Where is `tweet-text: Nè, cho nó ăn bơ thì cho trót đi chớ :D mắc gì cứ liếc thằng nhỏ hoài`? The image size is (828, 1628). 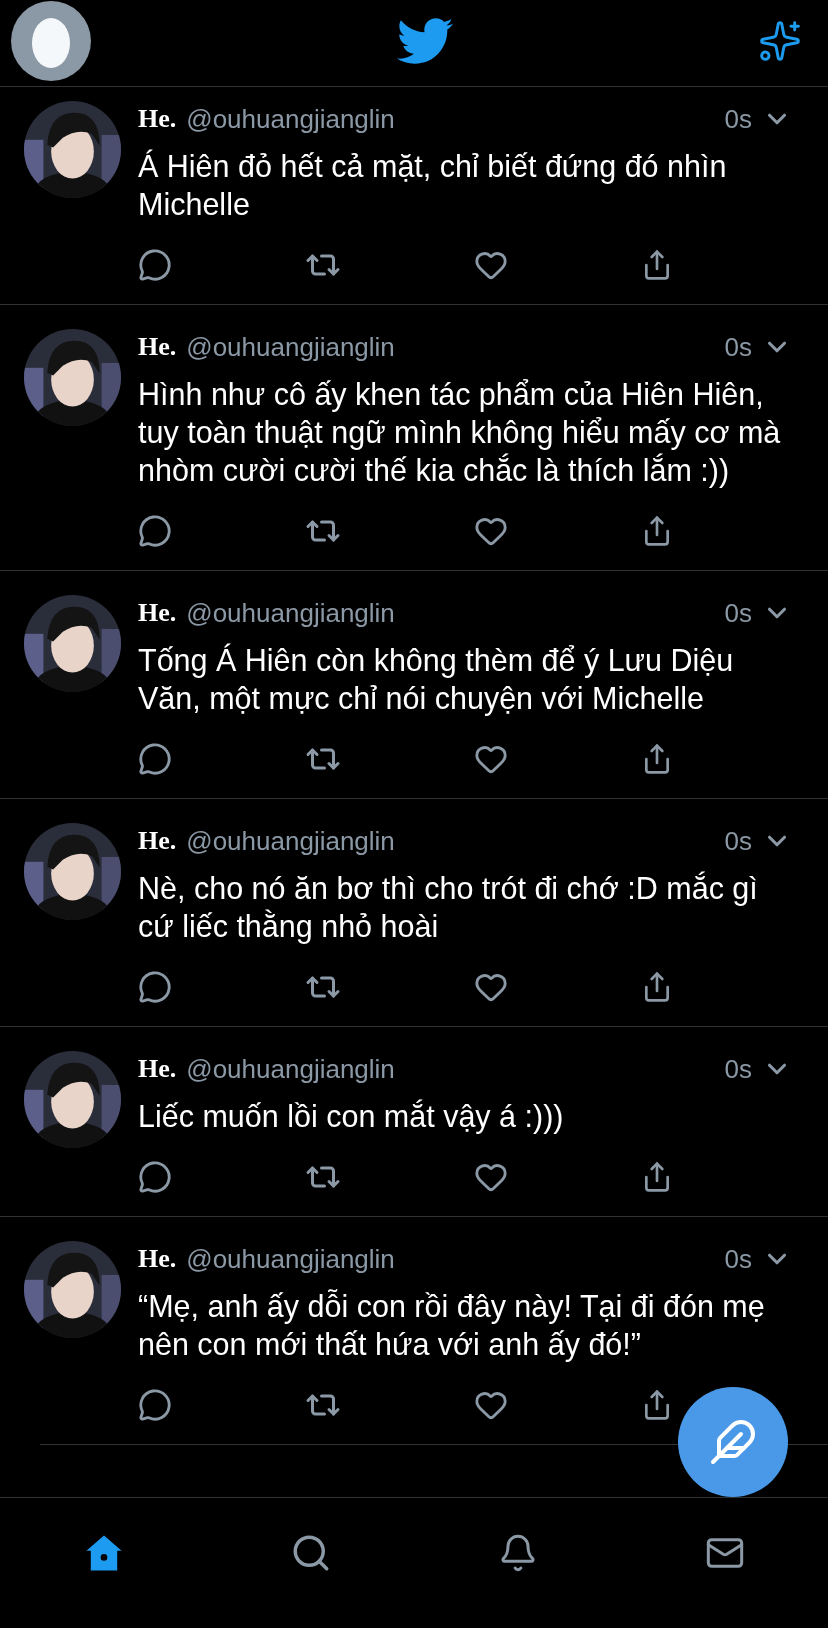 tweet-text: Nè, cho nó ăn bơ thì cho trót đi chớ :D mắc gì cứ liếc thằng nhỏ hoài is located at coordinates (448, 907).